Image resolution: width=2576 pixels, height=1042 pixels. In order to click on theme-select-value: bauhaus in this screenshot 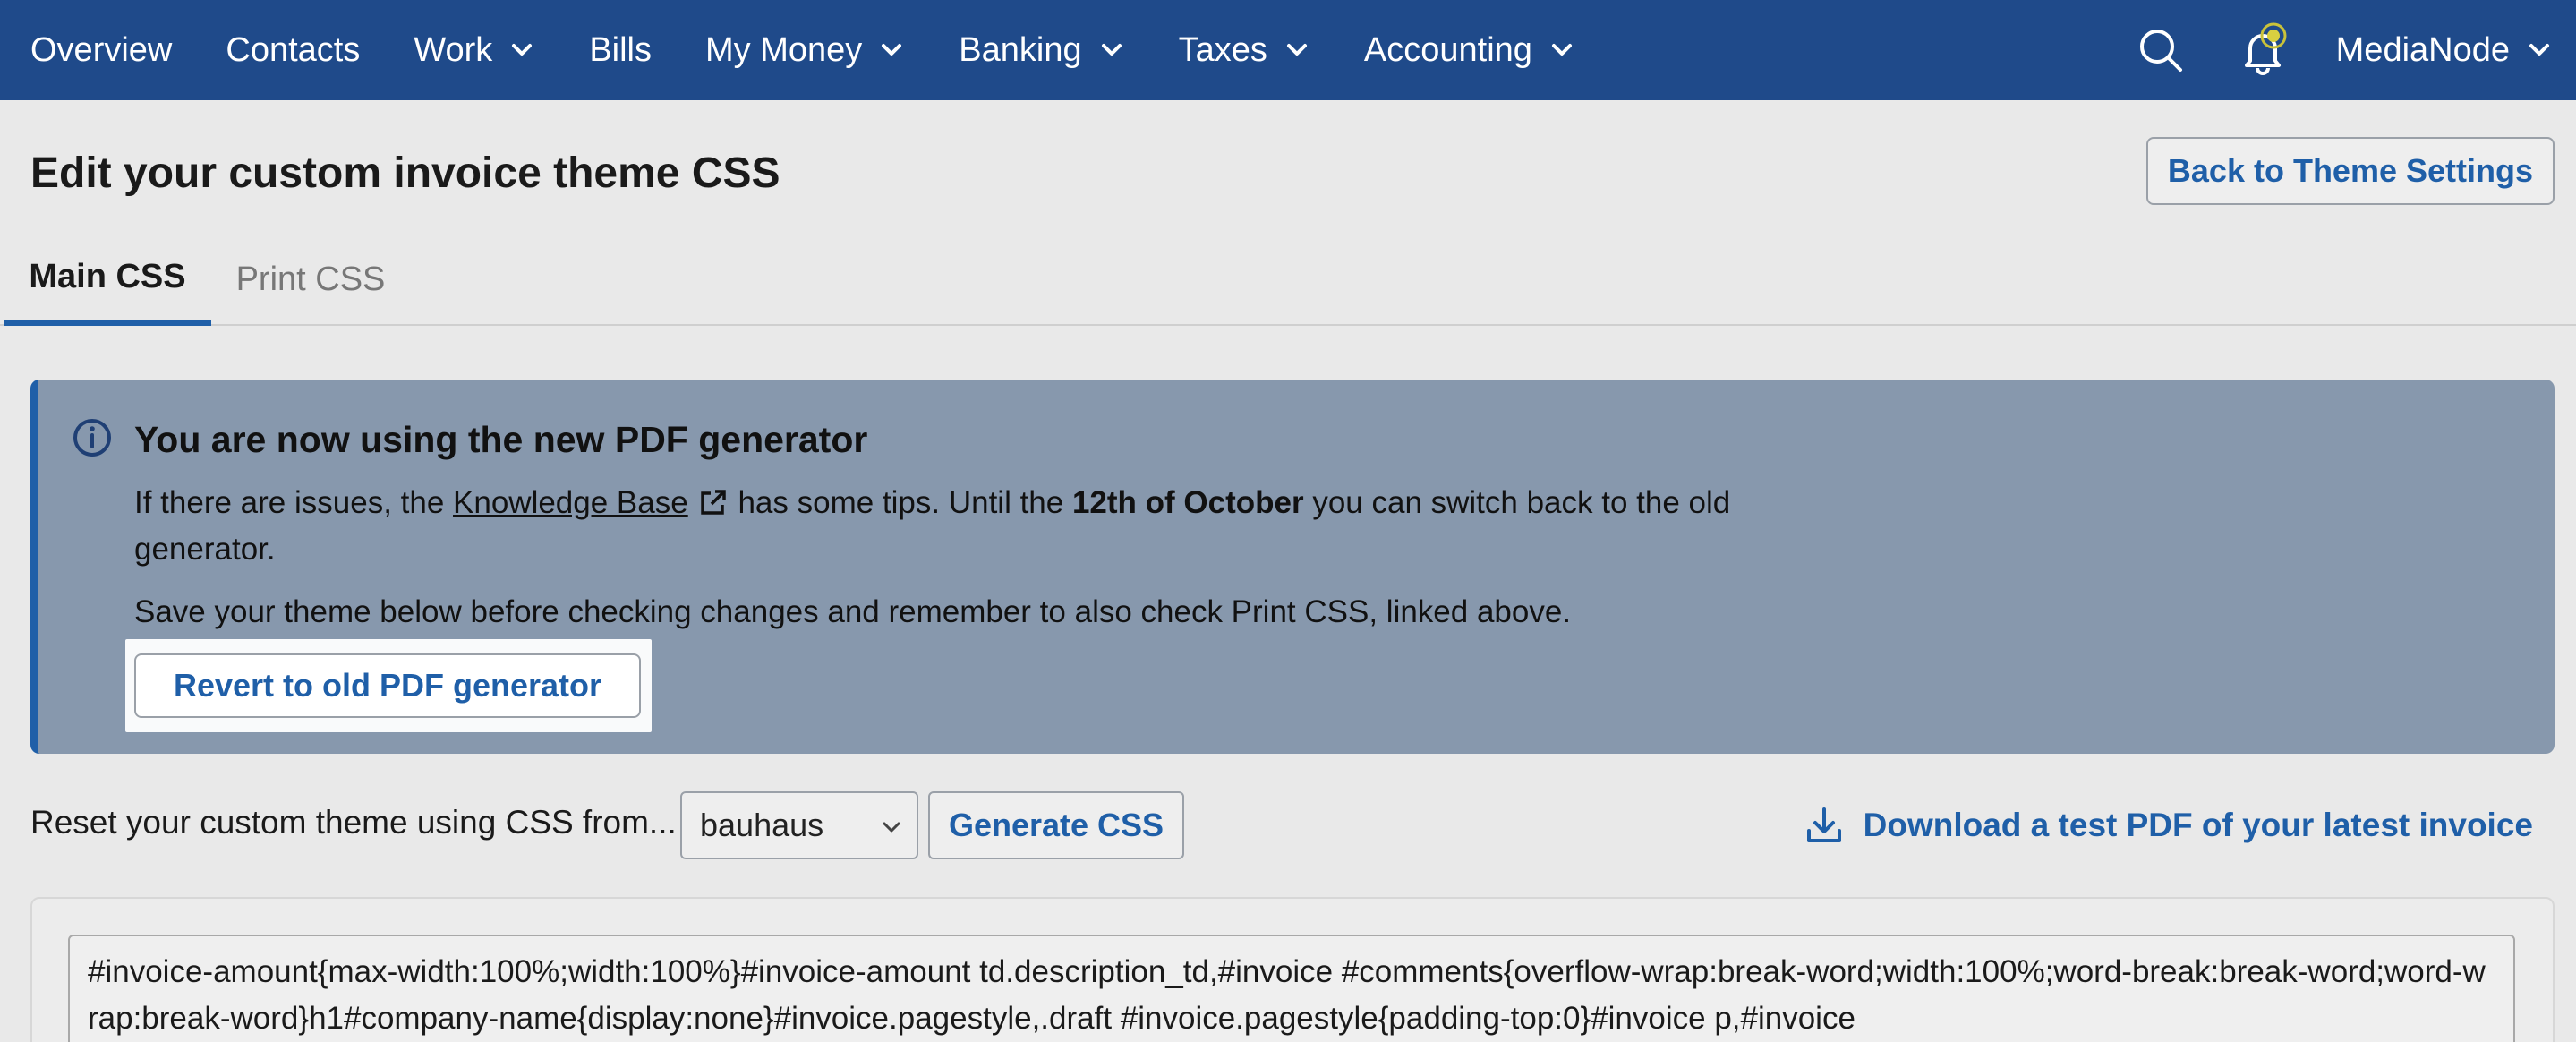, I will do `click(762, 825)`.